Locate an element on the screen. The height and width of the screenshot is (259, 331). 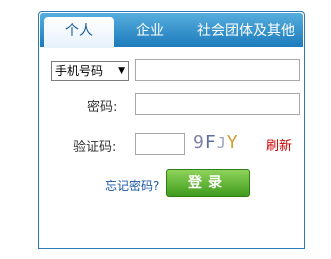
captcha-image: 9FJY is located at coordinates (228, 143).